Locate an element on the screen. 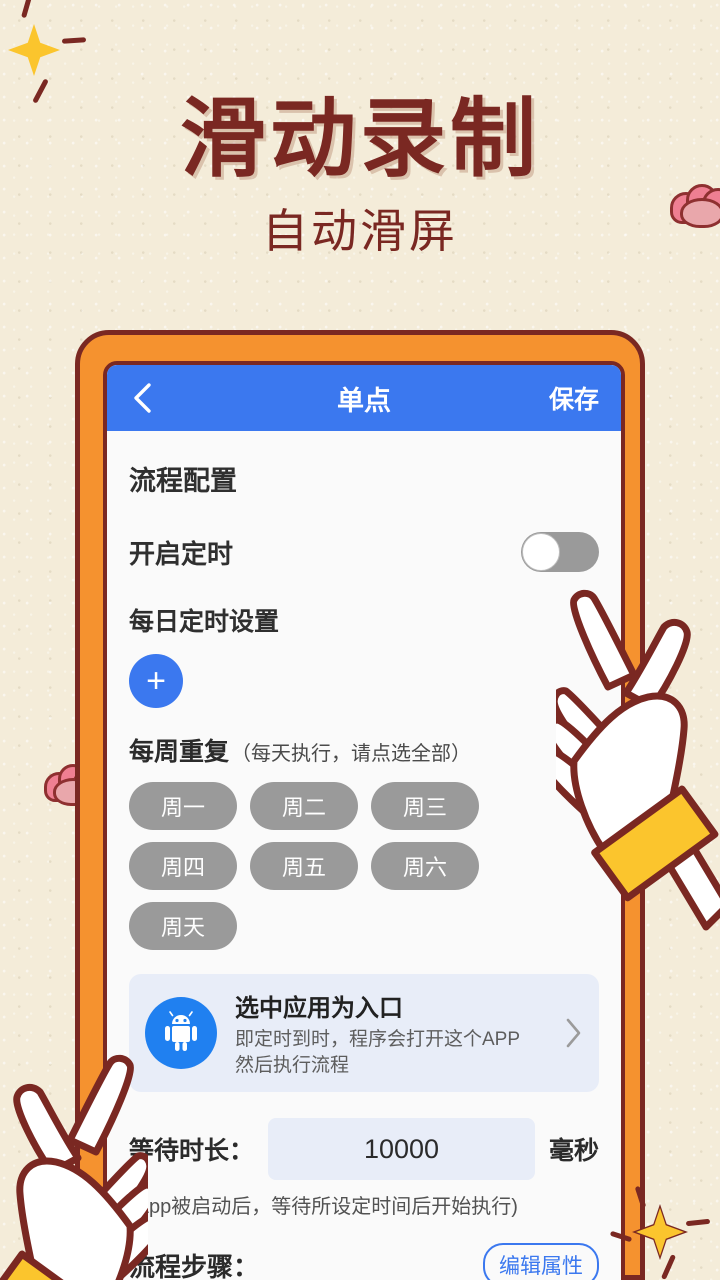 The width and height of the screenshot is (720, 1280). enable-timer-row: 开启定时 is located at coordinates (364, 552).